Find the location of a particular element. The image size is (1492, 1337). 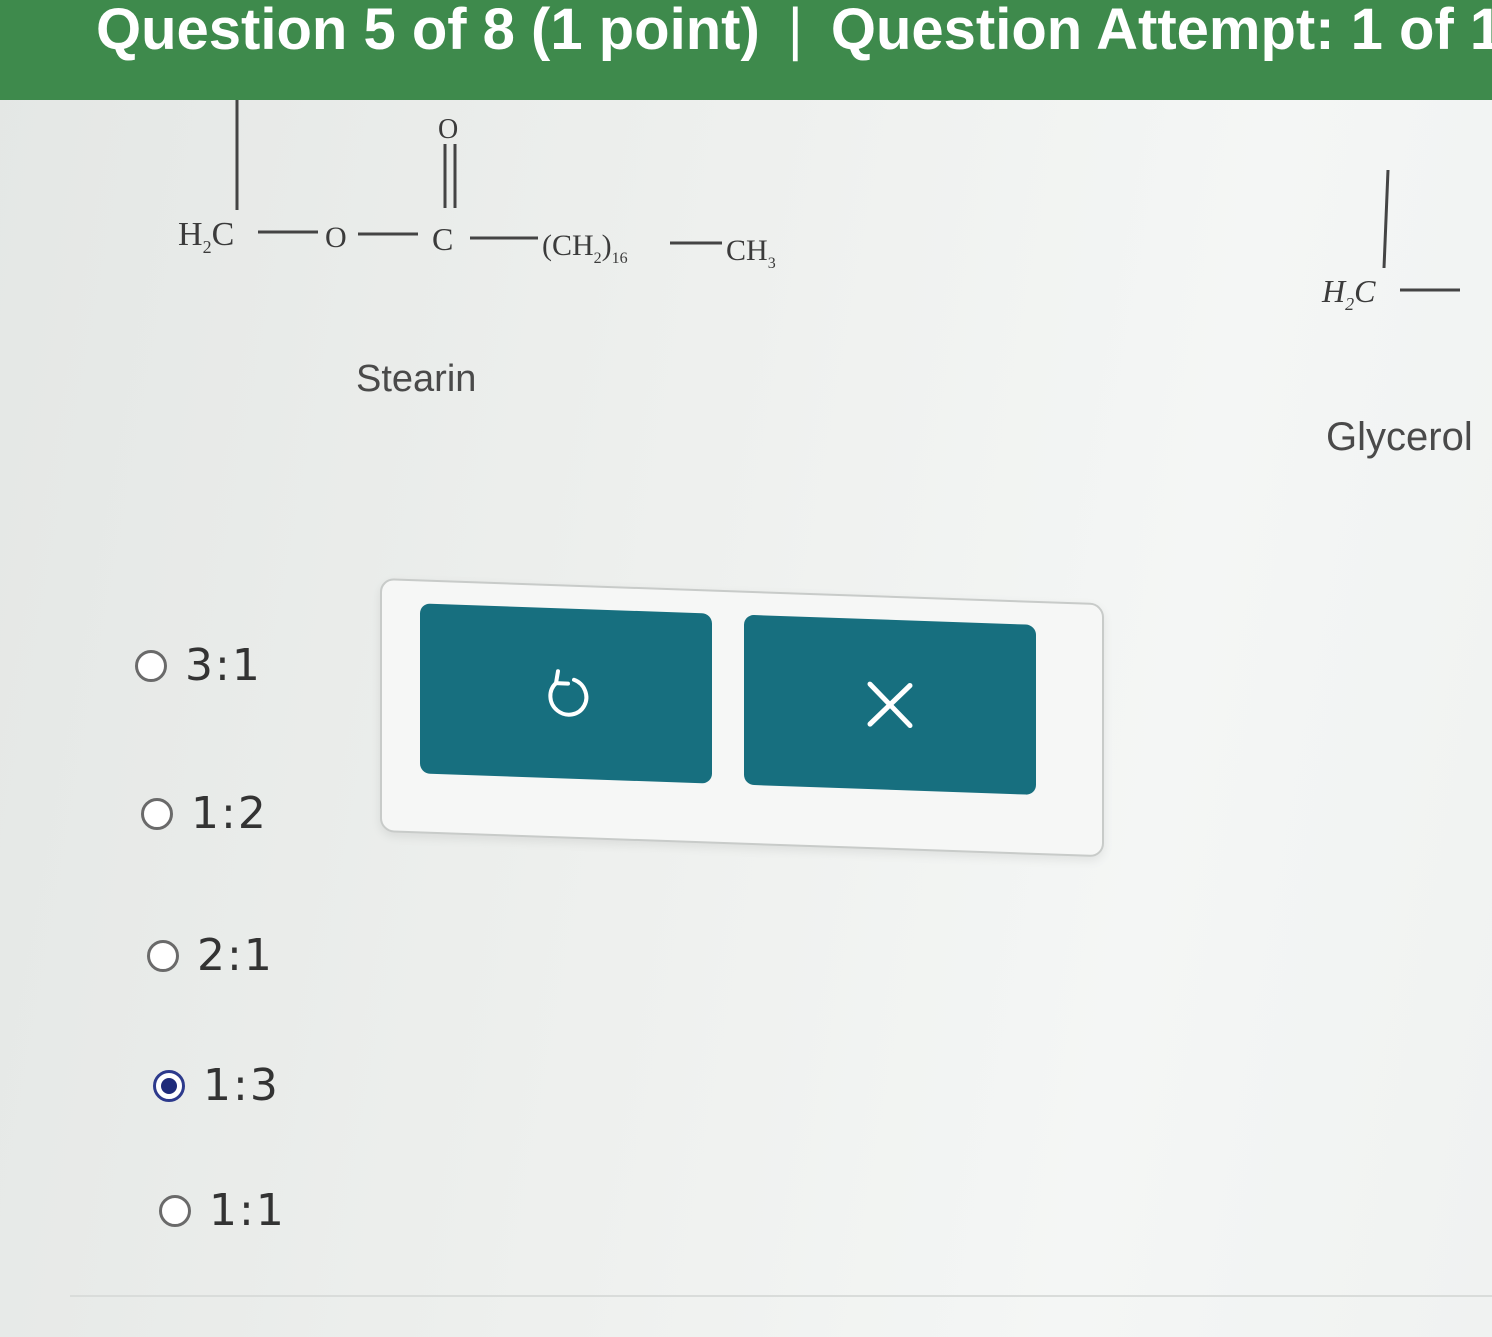

glycerol-h2c: H2C is located at coordinates (1348, 293).